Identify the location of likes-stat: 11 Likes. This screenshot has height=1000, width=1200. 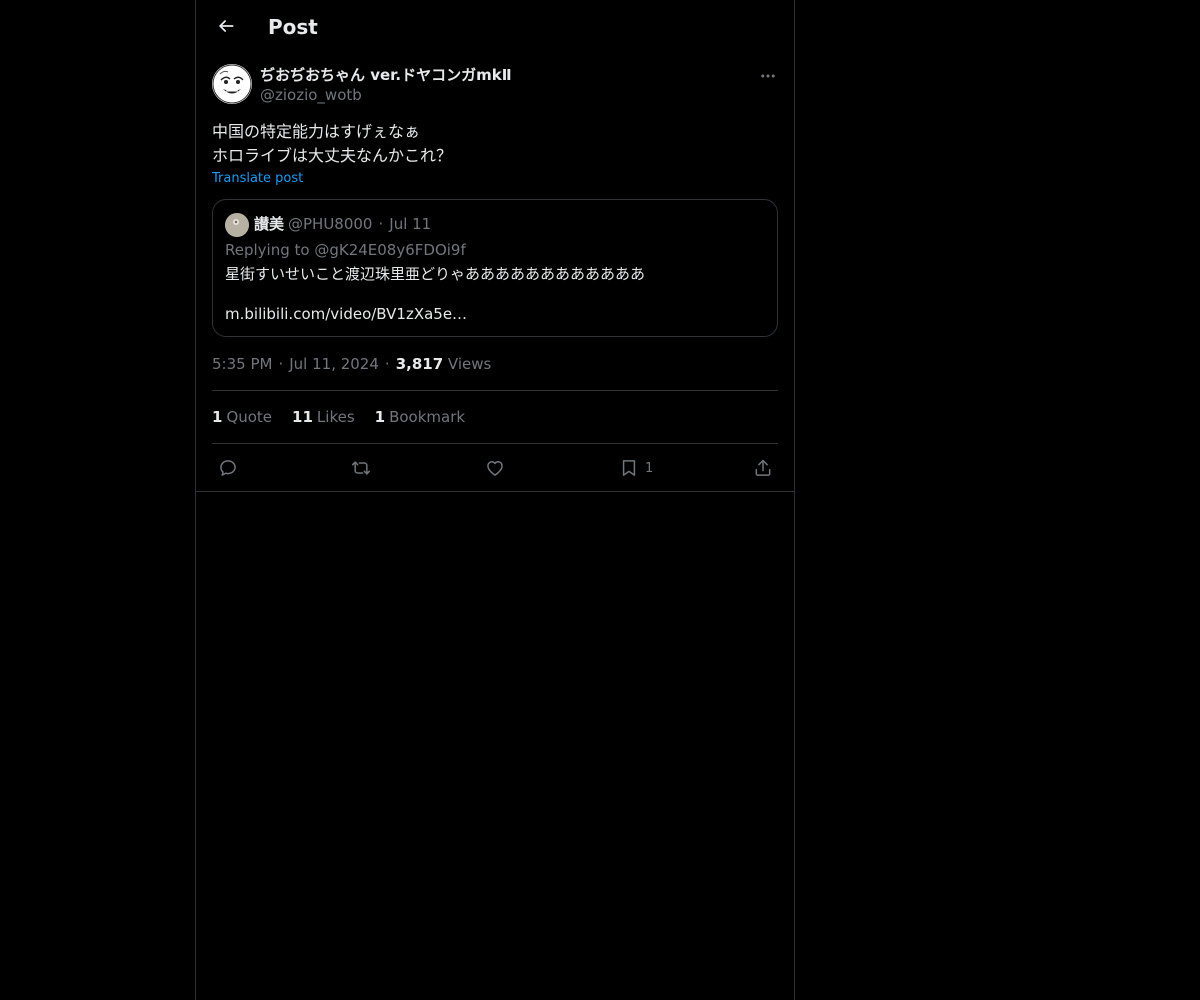
(323, 417).